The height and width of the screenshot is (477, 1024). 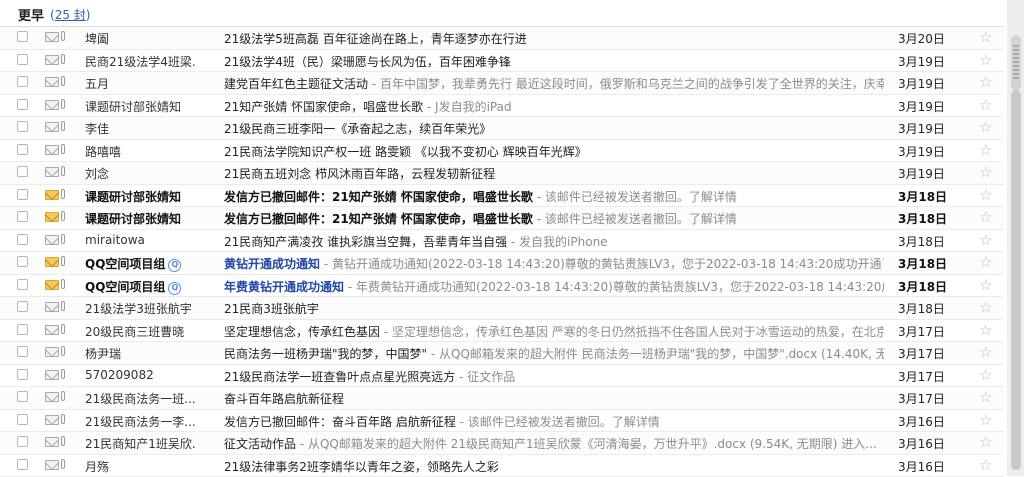 What do you see at coordinates (141, 466) in the screenshot?
I see `sender-name: 月殇` at bounding box center [141, 466].